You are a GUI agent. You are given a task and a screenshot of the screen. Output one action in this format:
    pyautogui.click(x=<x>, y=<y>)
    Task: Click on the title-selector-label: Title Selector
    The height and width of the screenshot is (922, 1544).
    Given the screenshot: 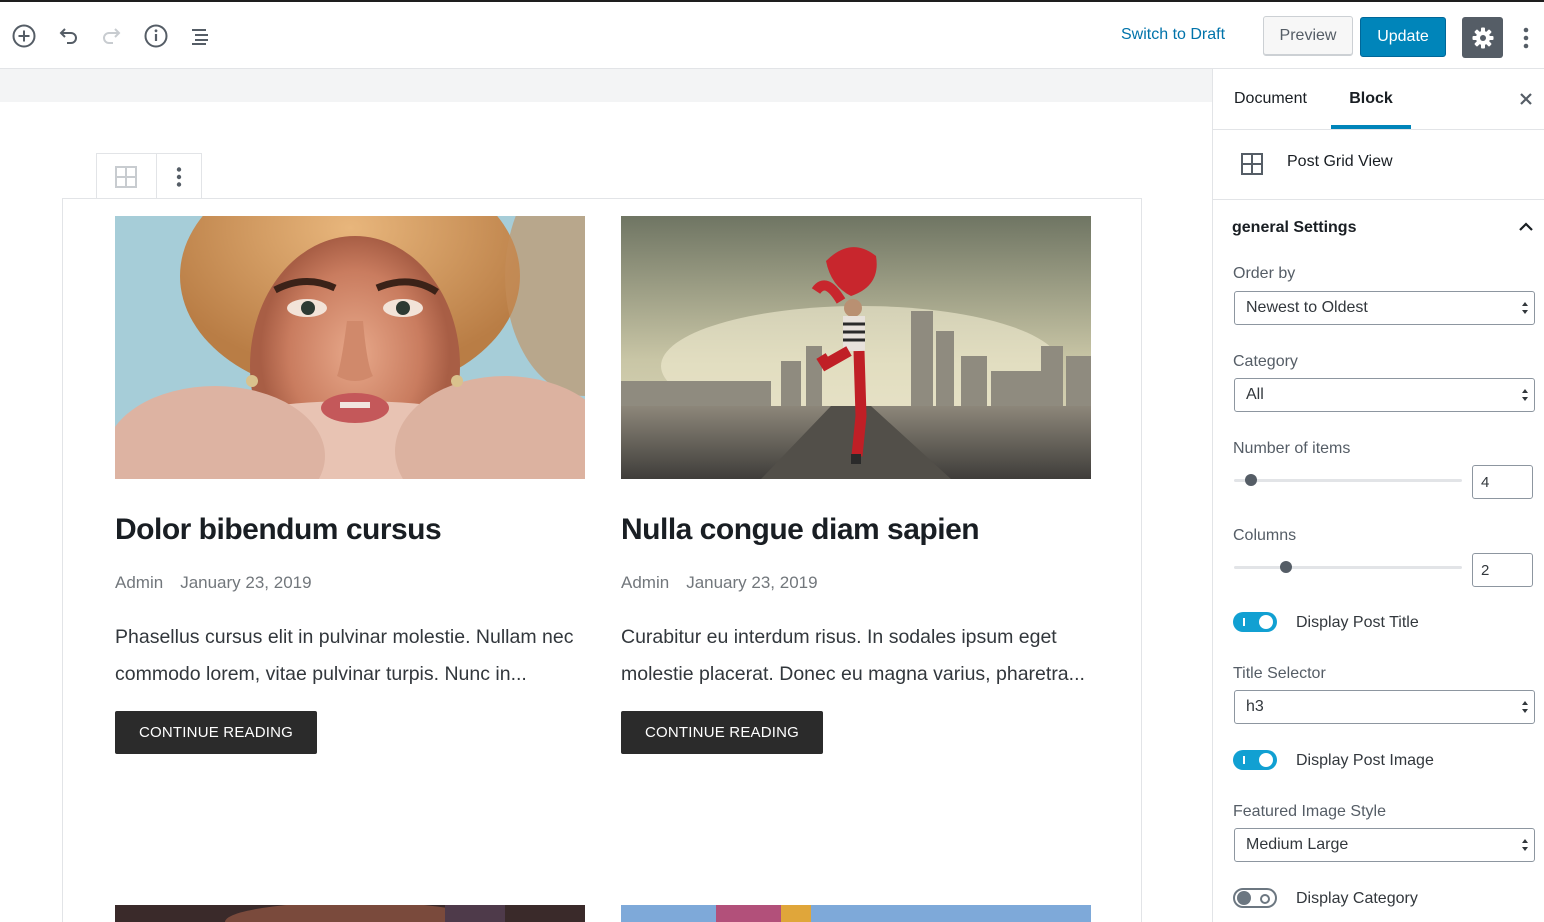 What is the action you would take?
    pyautogui.click(x=1279, y=673)
    